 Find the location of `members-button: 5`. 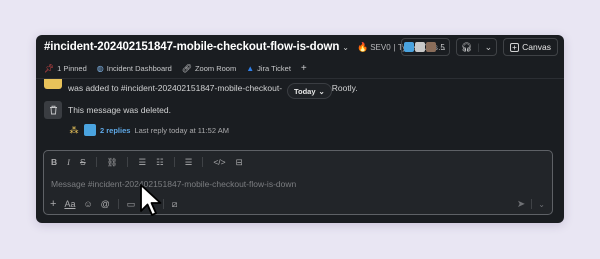

members-button: 5 is located at coordinates (425, 47).